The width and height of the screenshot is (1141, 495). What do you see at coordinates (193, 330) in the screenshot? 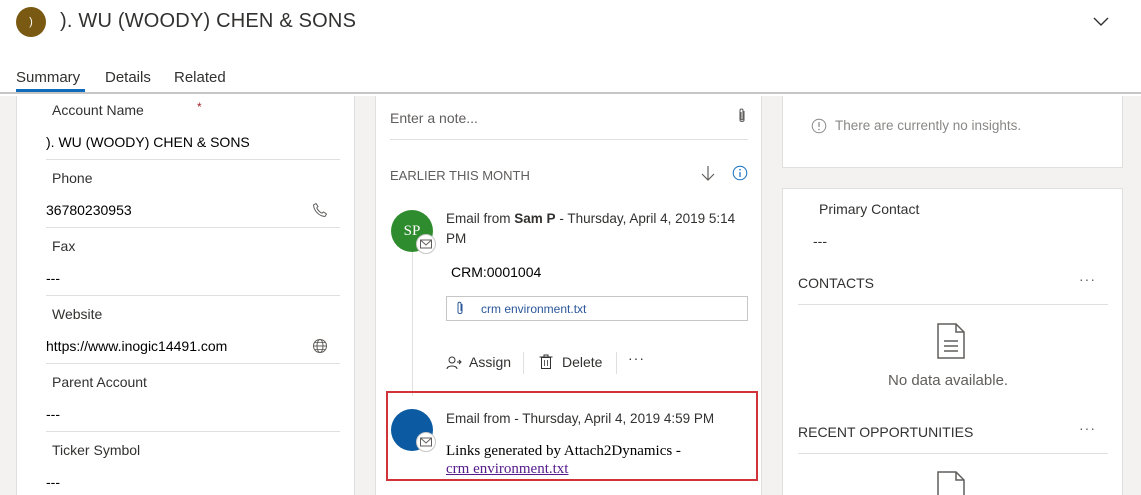
I see `website-field: Website https://www.inogic14491.com` at bounding box center [193, 330].